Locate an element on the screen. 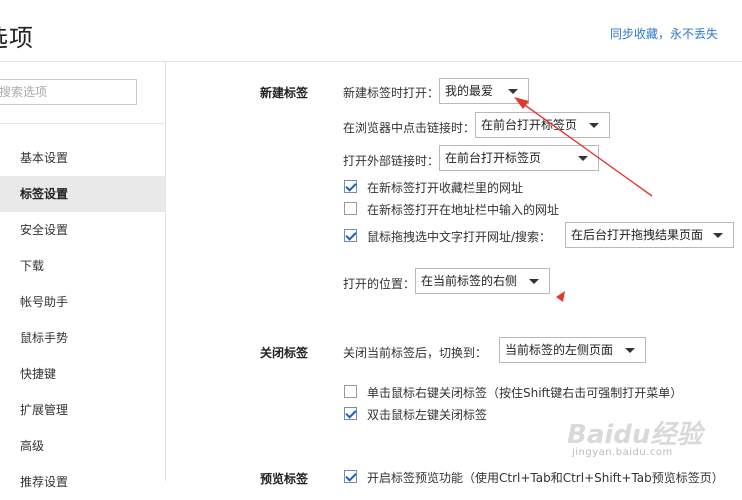 This screenshot has height=500, width=742. baidu-watermark-logo: Baidu经验 is located at coordinates (636, 435).